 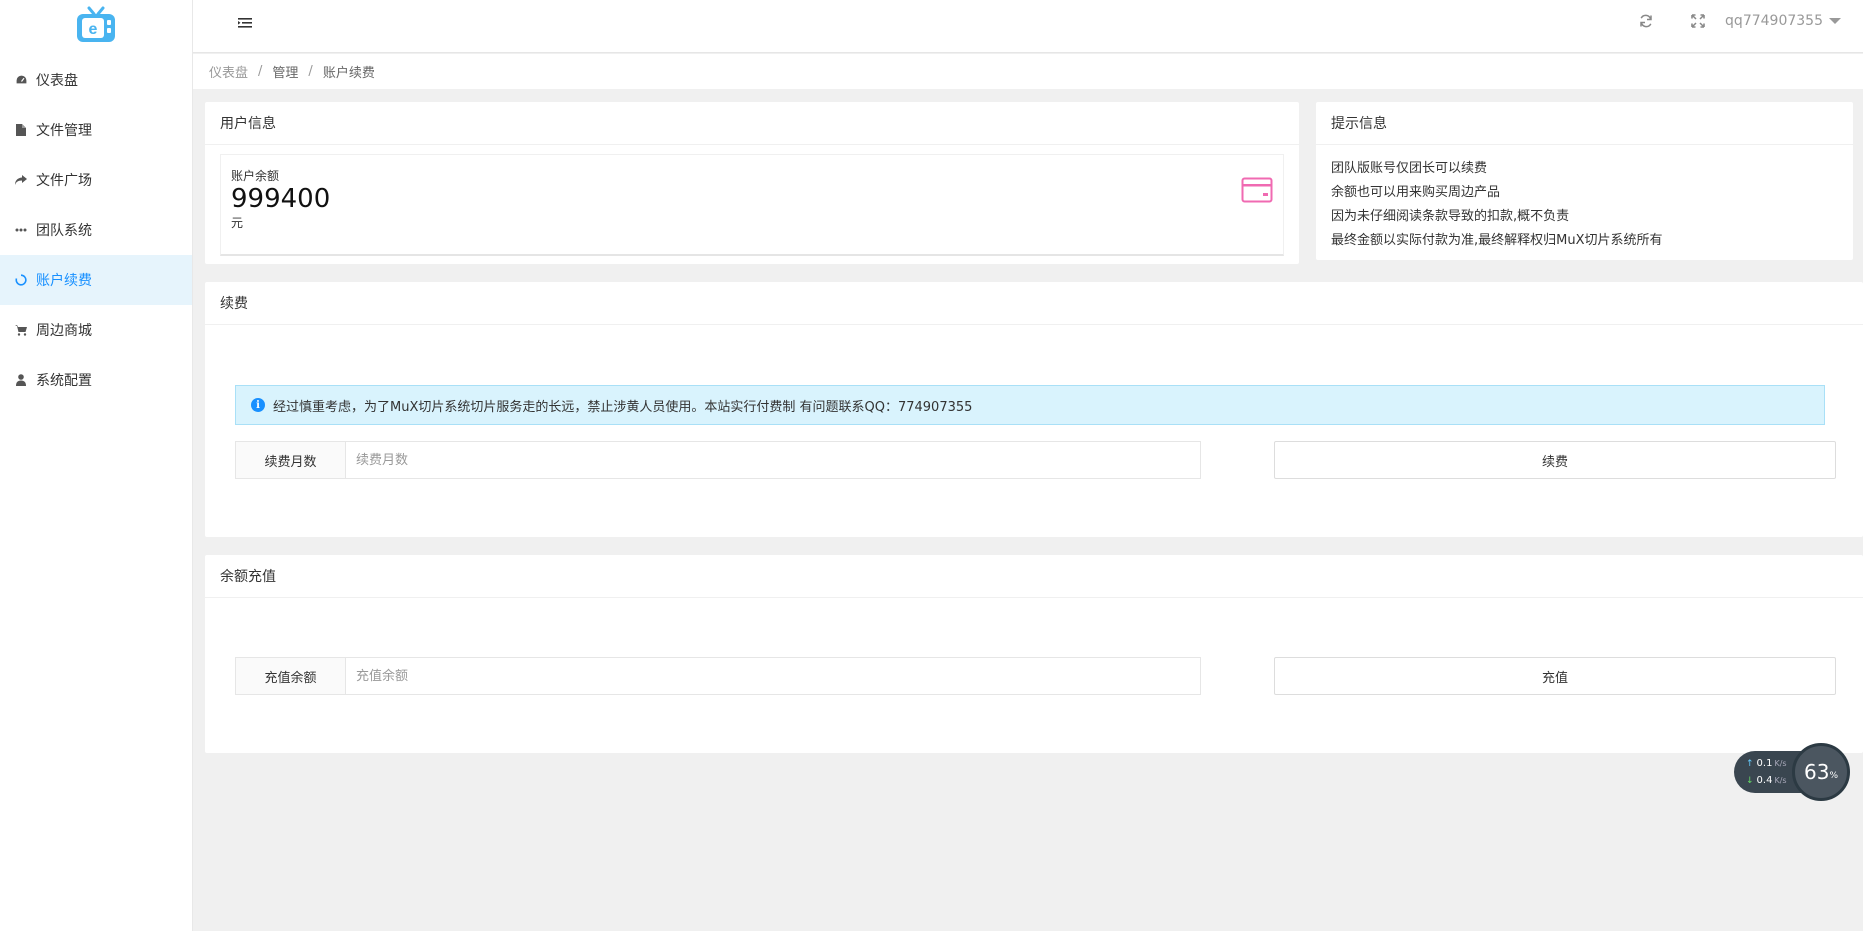 What do you see at coordinates (1833, 776) in the screenshot?
I see `percent-sign: %` at bounding box center [1833, 776].